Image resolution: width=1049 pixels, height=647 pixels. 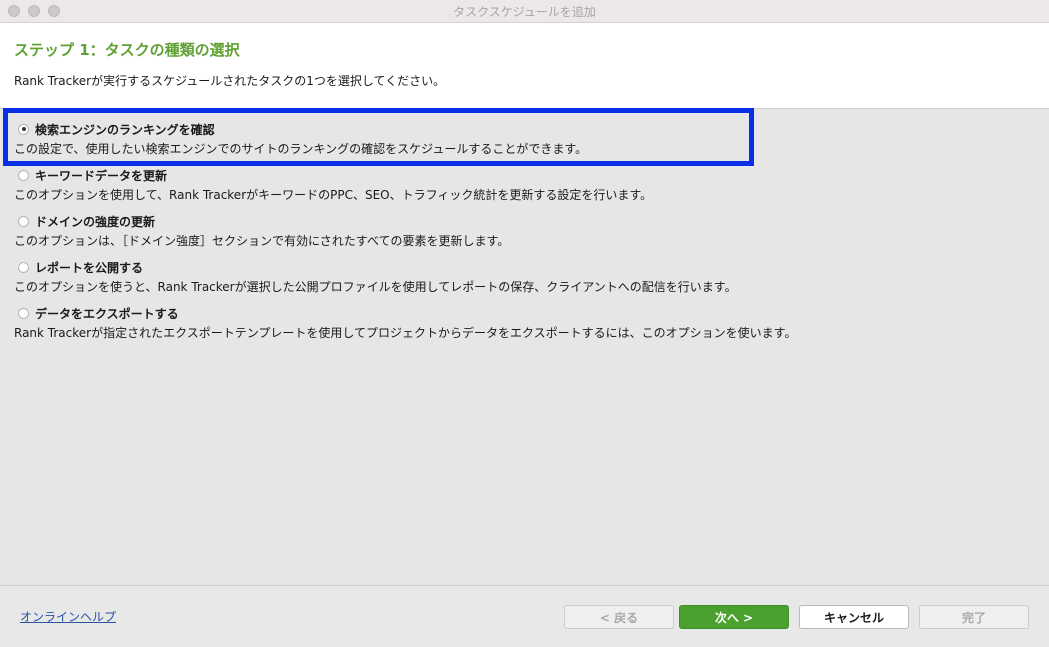 What do you see at coordinates (23, 267) in the screenshot?
I see `radio-publish-report` at bounding box center [23, 267].